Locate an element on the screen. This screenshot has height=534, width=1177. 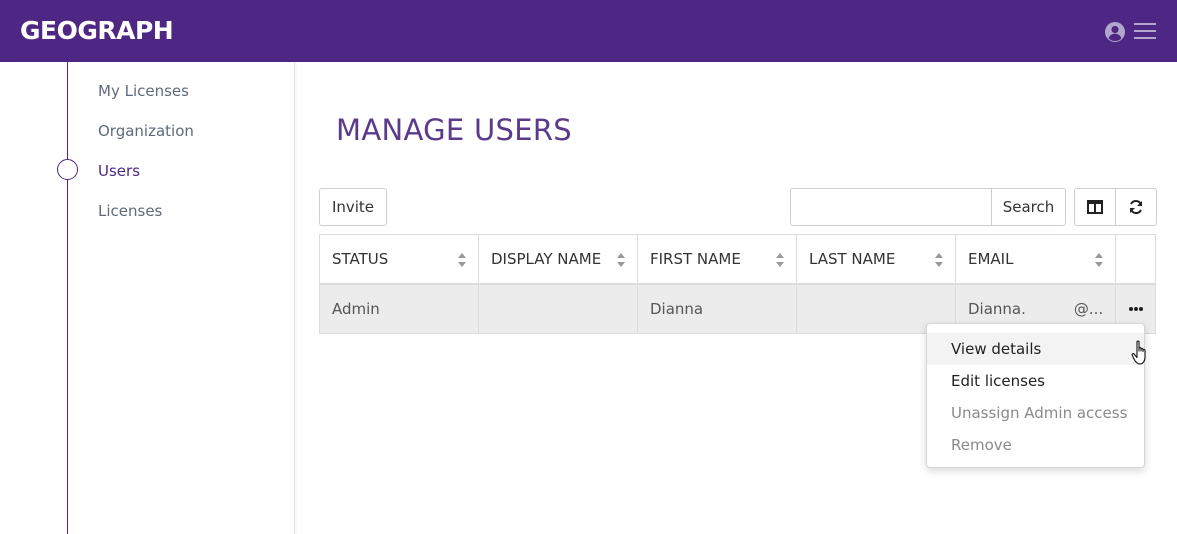
column-header-actions is located at coordinates (1135, 260).